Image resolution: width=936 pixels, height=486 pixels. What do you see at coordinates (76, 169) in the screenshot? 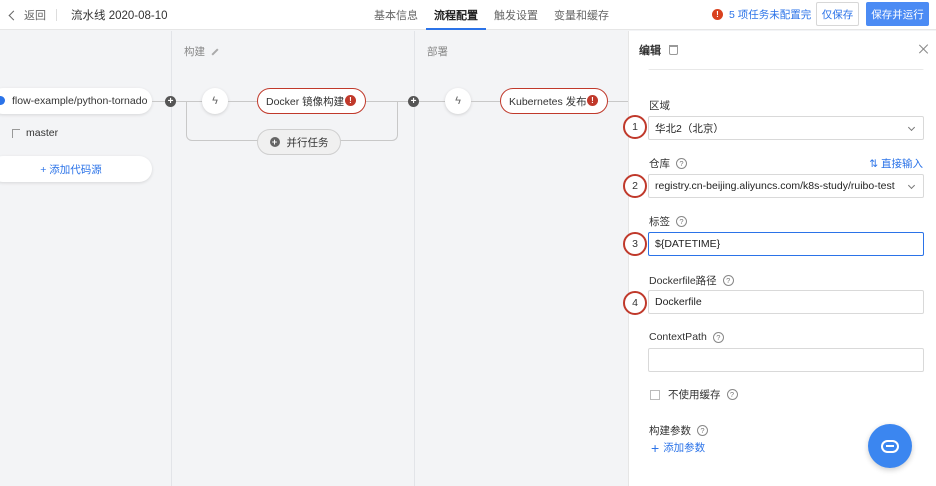
I see `add-source-button: + 添加代码源` at bounding box center [76, 169].